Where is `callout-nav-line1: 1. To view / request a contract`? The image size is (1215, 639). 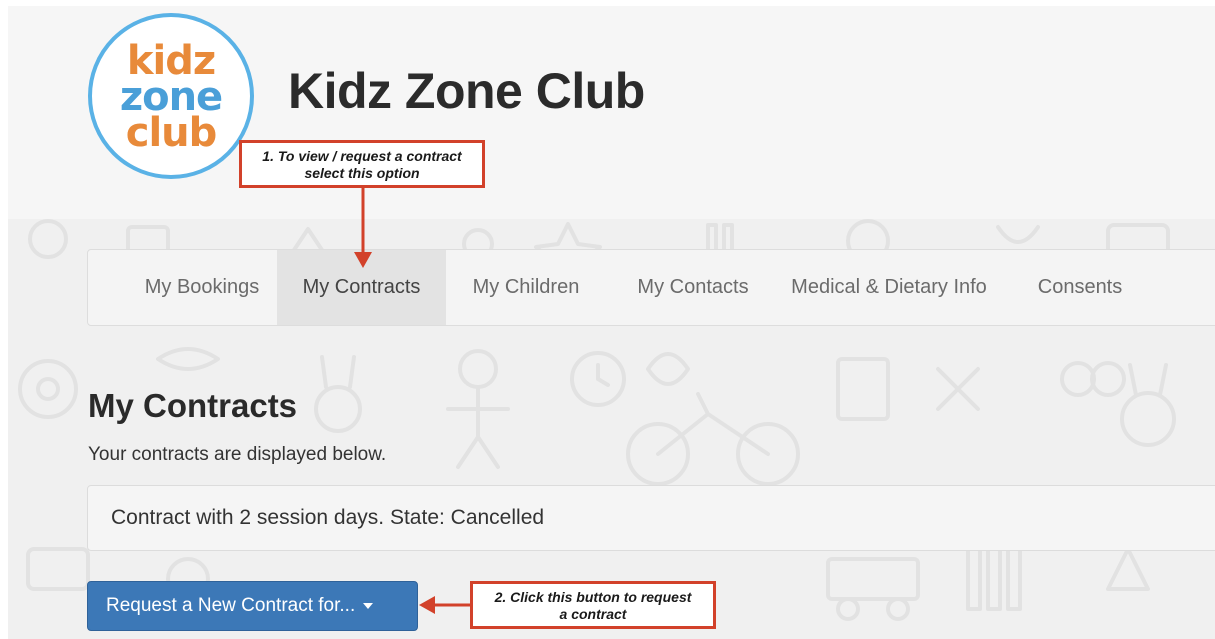 callout-nav-line1: 1. To view / request a contract is located at coordinates (362, 156).